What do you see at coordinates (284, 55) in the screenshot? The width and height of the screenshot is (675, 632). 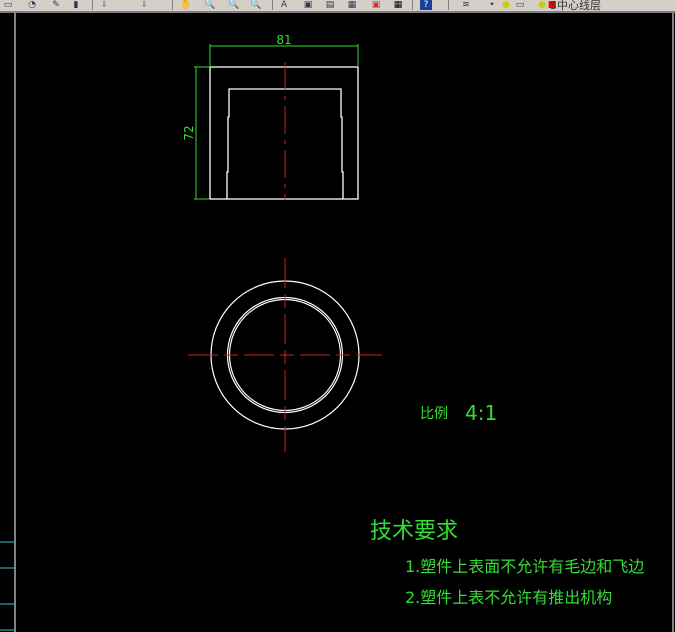 I see `dimension-width` at bounding box center [284, 55].